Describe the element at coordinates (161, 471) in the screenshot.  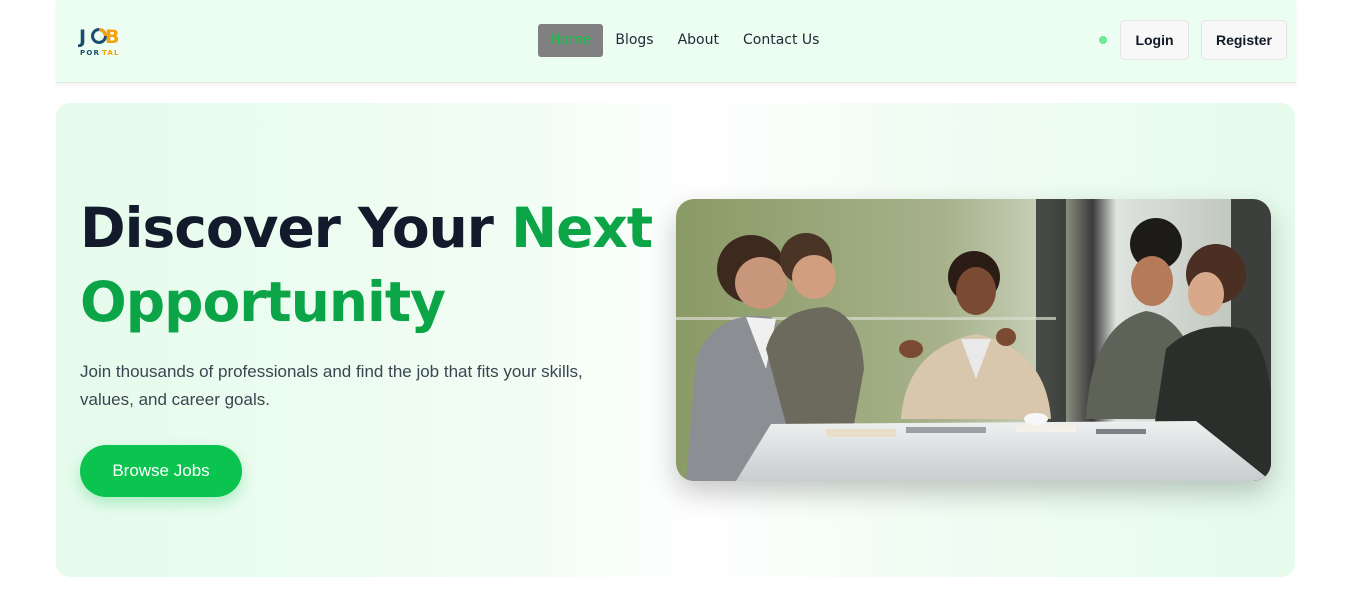
I see `browse-jobs-button: Browse Jobs` at that location.